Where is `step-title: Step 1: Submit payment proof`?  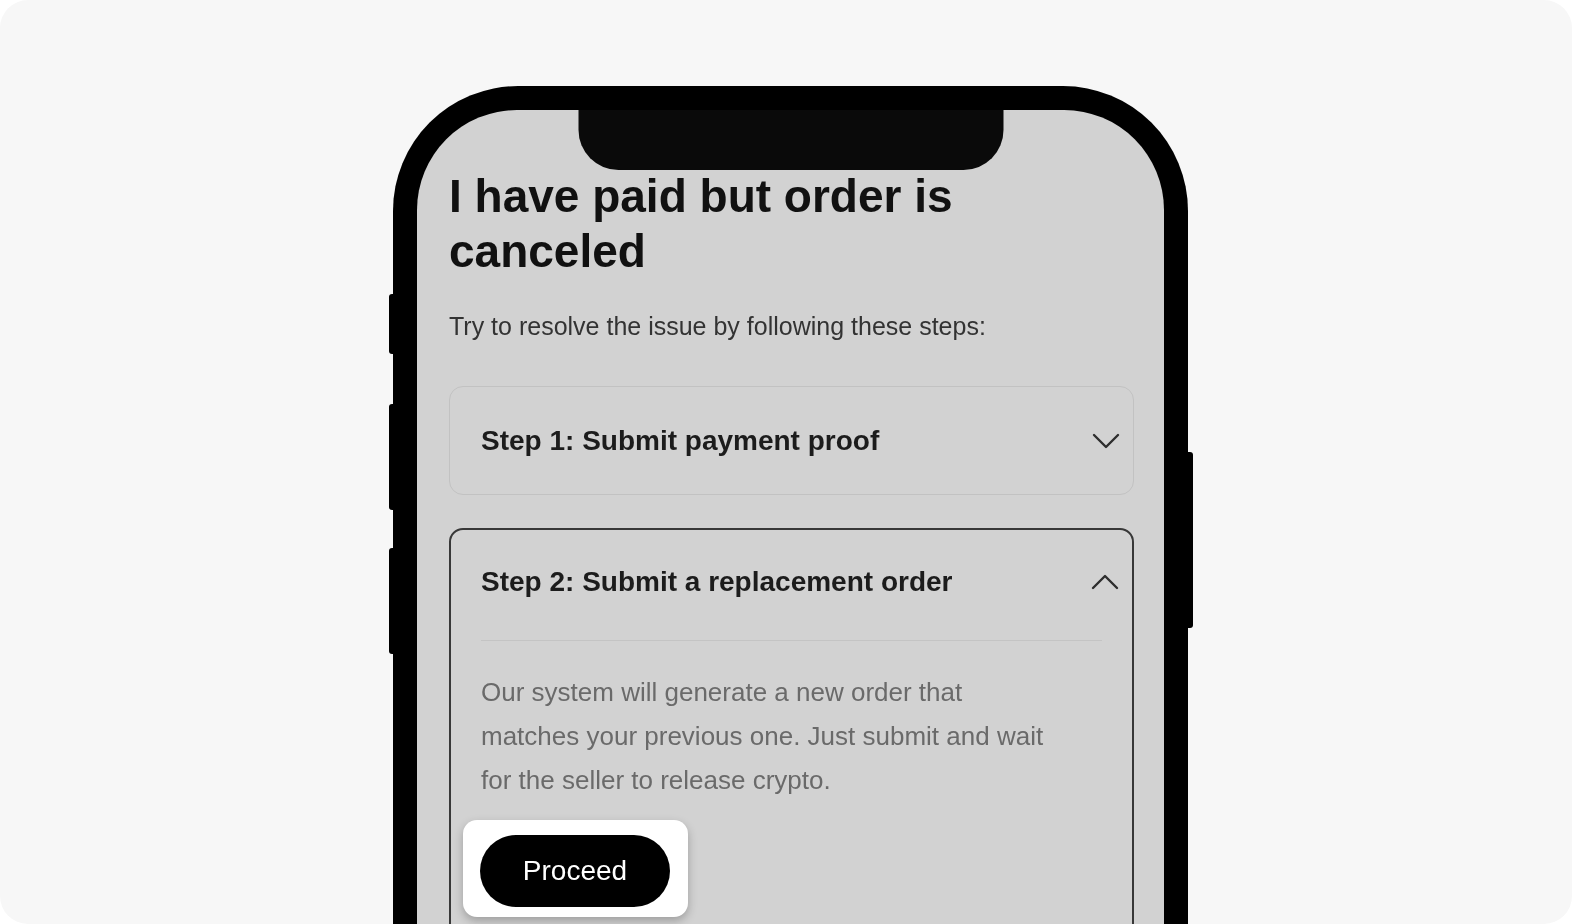 step-title: Step 1: Submit payment proof is located at coordinates (680, 440).